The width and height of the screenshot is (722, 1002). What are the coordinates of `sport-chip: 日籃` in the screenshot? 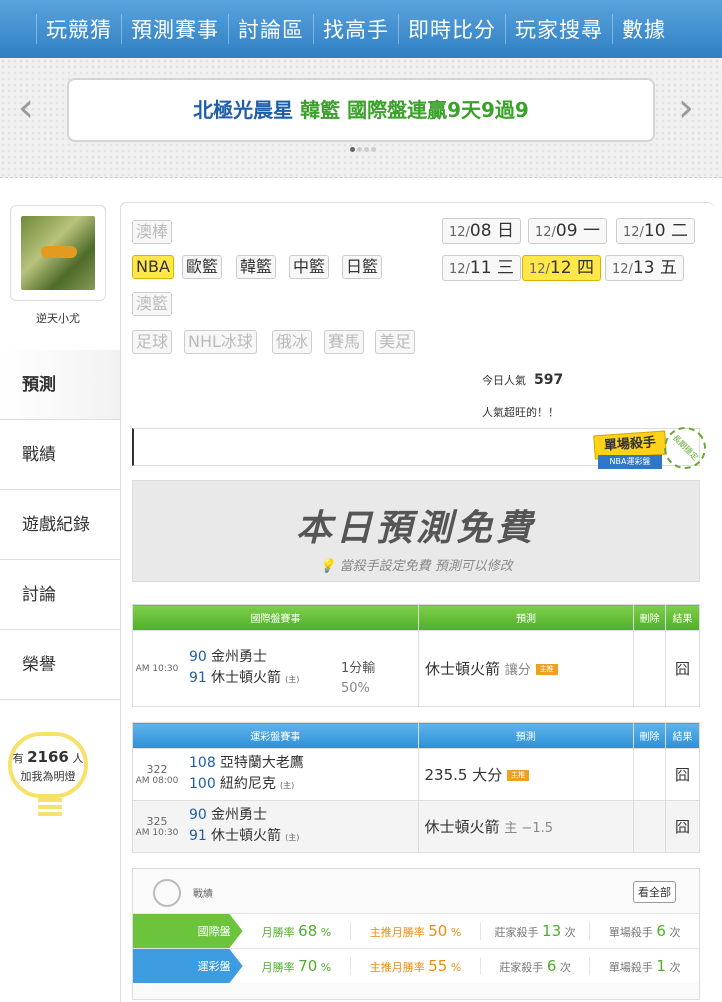 It's located at (362, 267).